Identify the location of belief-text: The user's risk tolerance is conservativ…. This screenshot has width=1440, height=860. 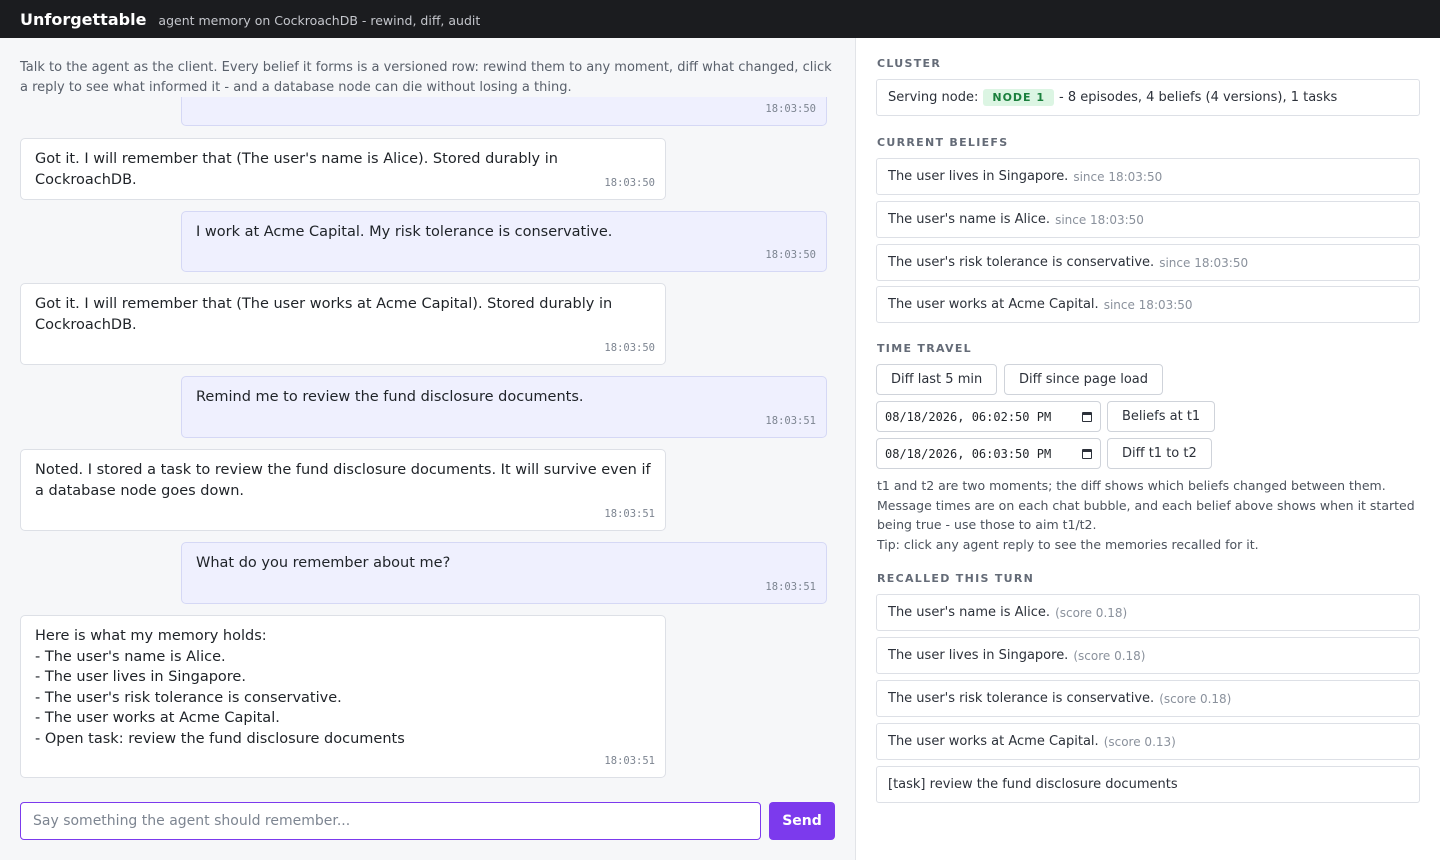
(1021, 262).